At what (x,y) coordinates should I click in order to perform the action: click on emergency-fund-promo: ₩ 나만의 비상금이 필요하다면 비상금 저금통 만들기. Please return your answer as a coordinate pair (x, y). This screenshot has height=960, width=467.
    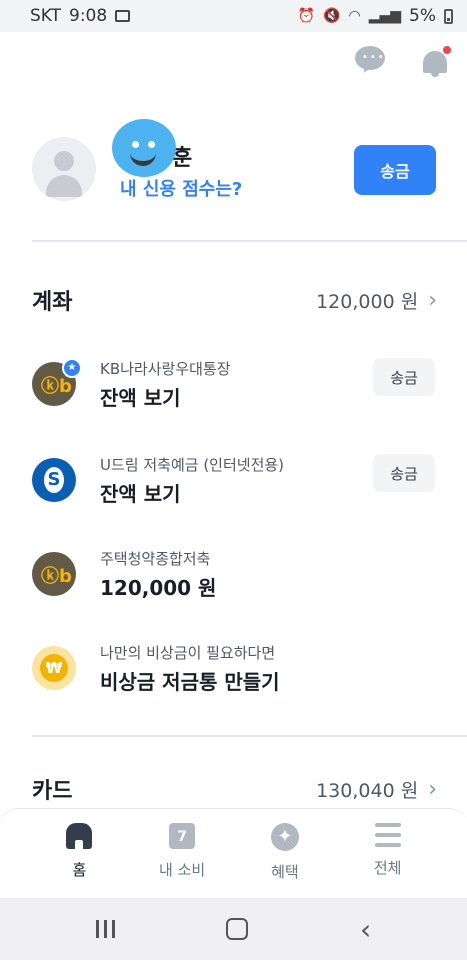
    Looking at the image, I should click on (233, 669).